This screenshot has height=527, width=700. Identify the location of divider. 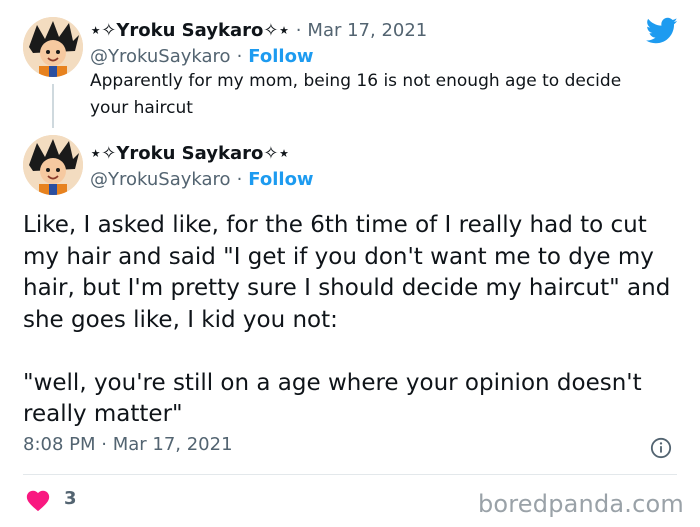
(350, 474).